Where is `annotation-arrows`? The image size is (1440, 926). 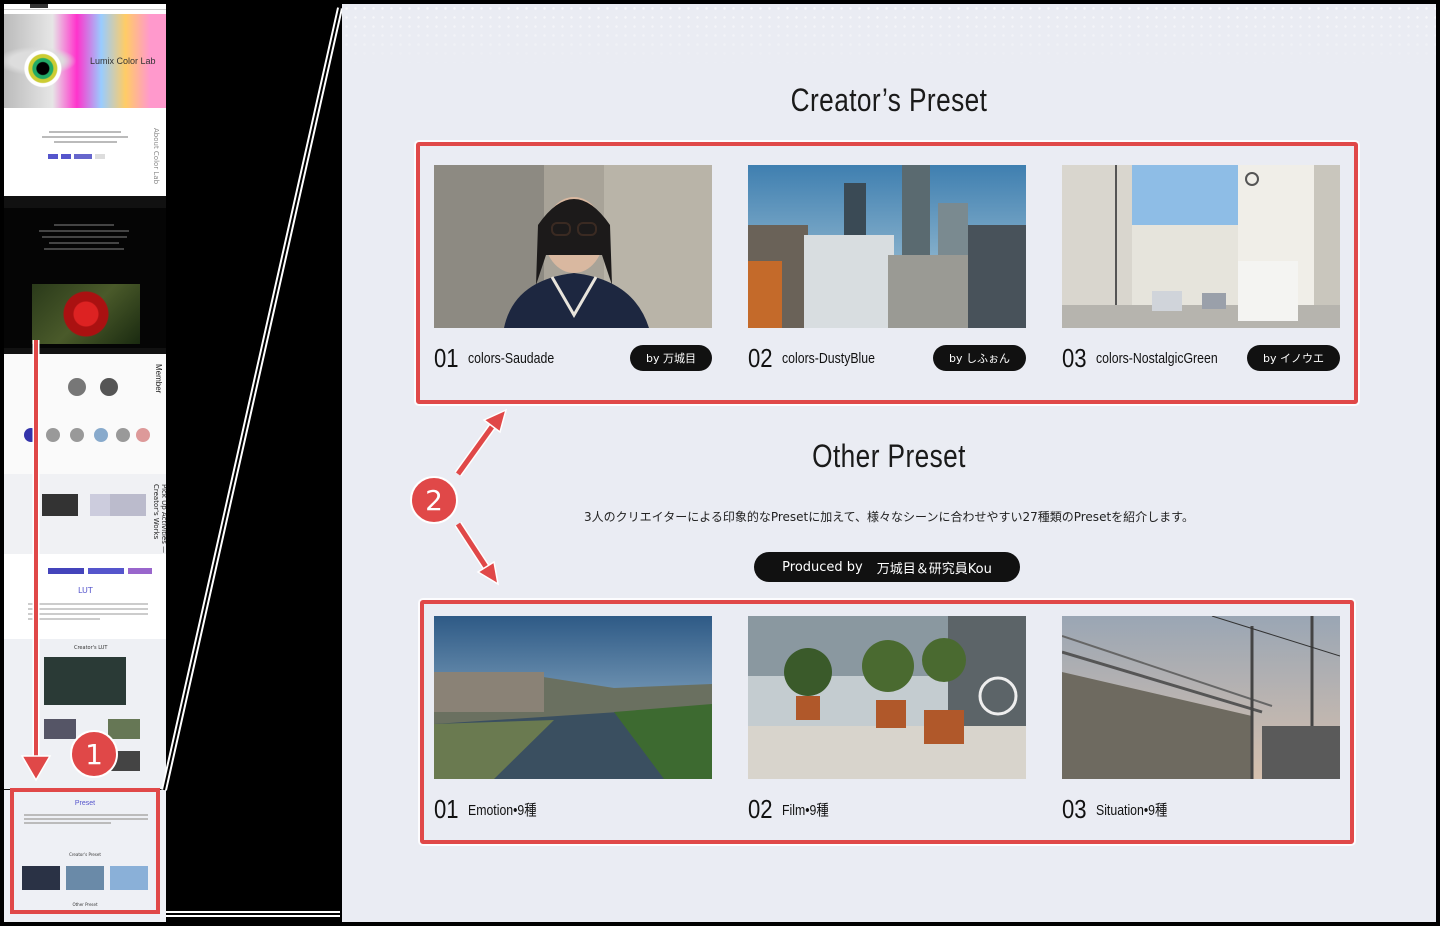
annotation-arrows is located at coordinates (481, 497).